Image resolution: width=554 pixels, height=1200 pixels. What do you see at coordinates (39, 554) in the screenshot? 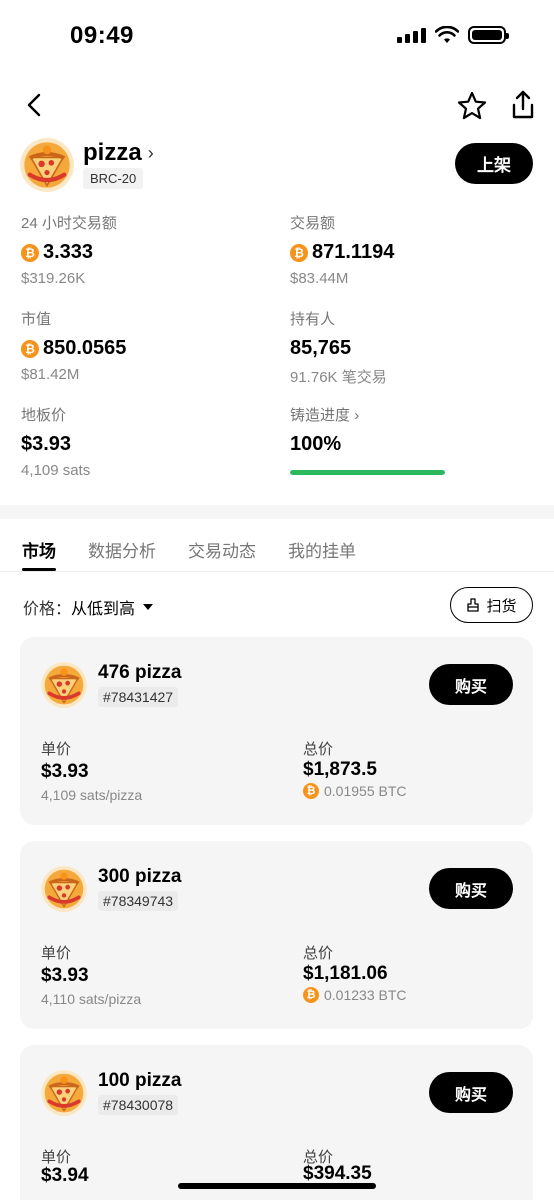
I see `tab-market: 市场` at bounding box center [39, 554].